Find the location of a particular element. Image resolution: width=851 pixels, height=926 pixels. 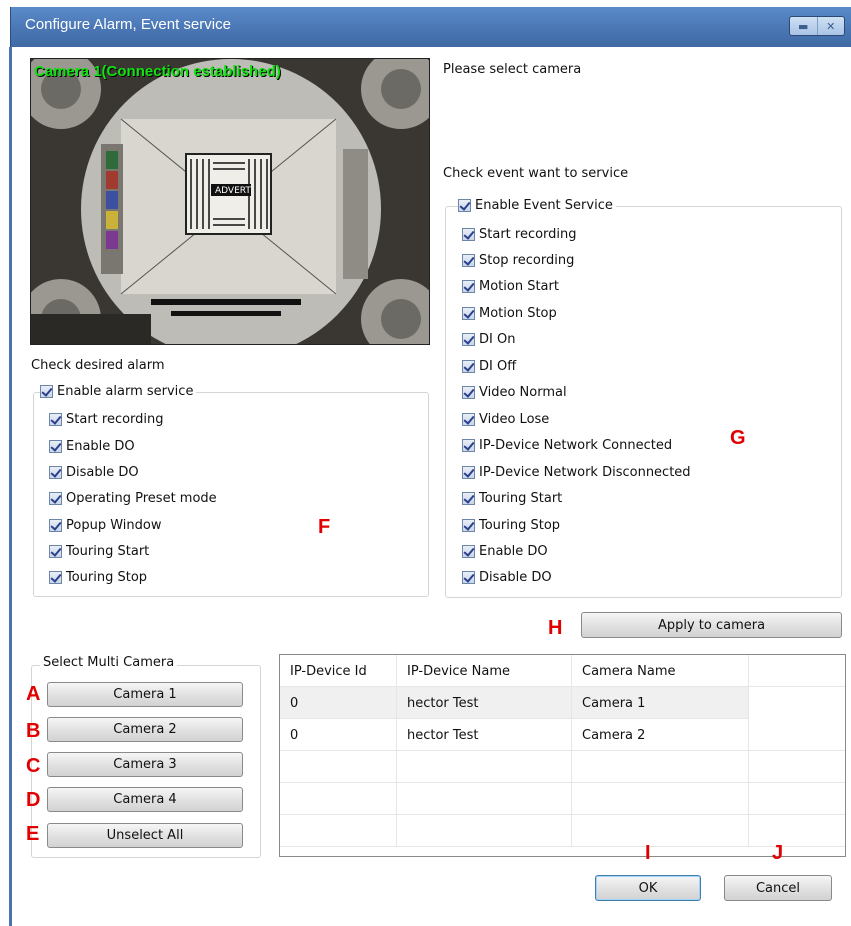

event-motion-start-checkbox: Motion Start is located at coordinates (510, 286).